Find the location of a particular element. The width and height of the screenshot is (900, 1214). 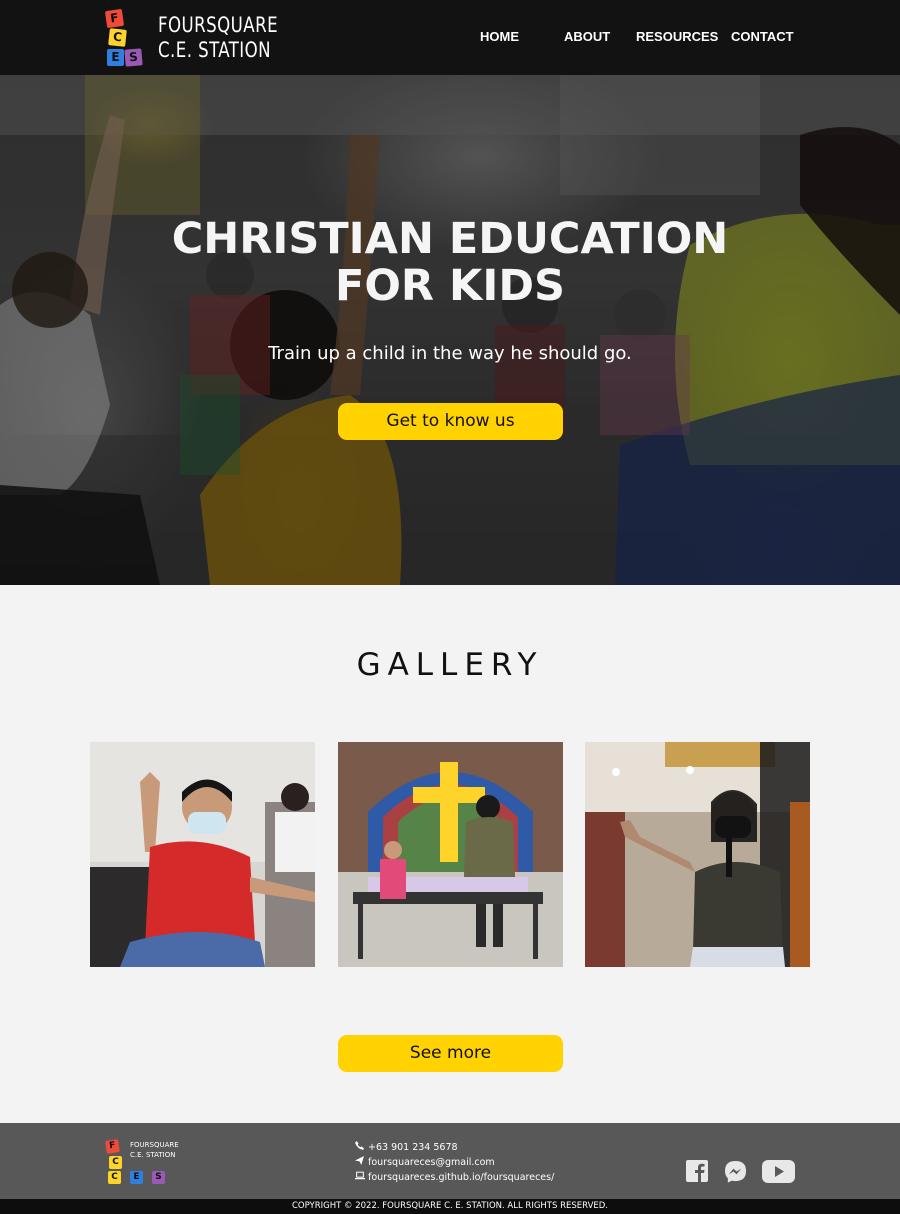

boy-raising-hand-photo is located at coordinates (202, 854).